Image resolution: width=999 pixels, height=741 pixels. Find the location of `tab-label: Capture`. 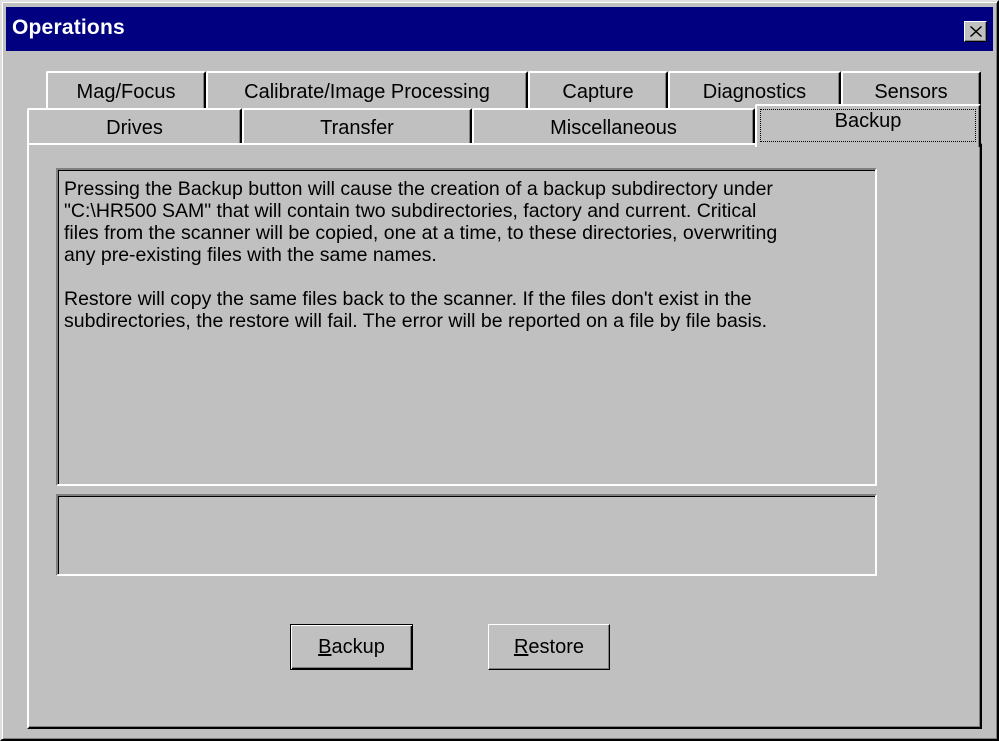

tab-label: Capture is located at coordinates (598, 91).